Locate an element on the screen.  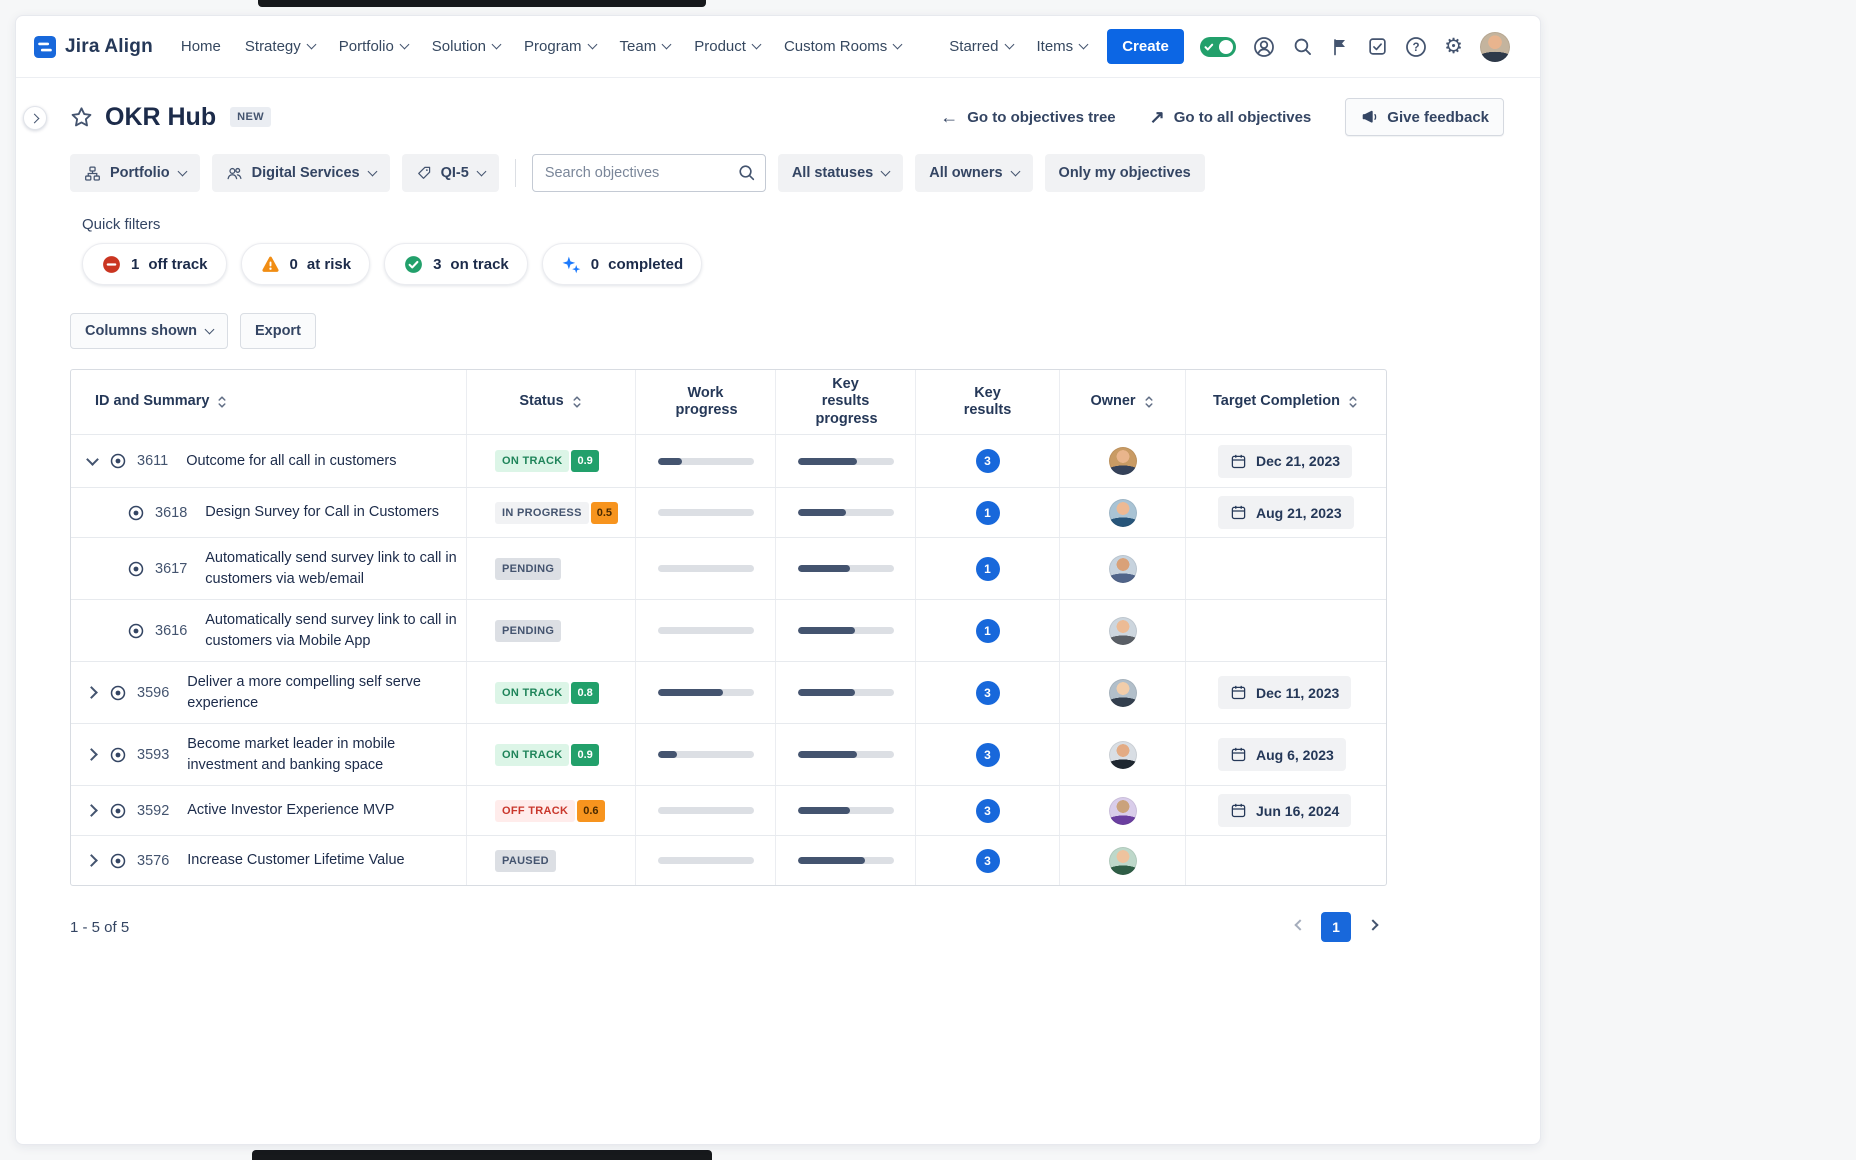
target-date-chip: Aug 21, 2023 is located at coordinates (1286, 512).